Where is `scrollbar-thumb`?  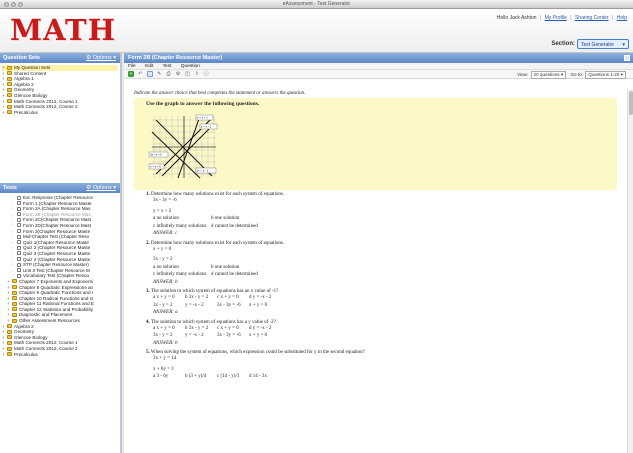 scrollbar-thumb is located at coordinates (631, 103).